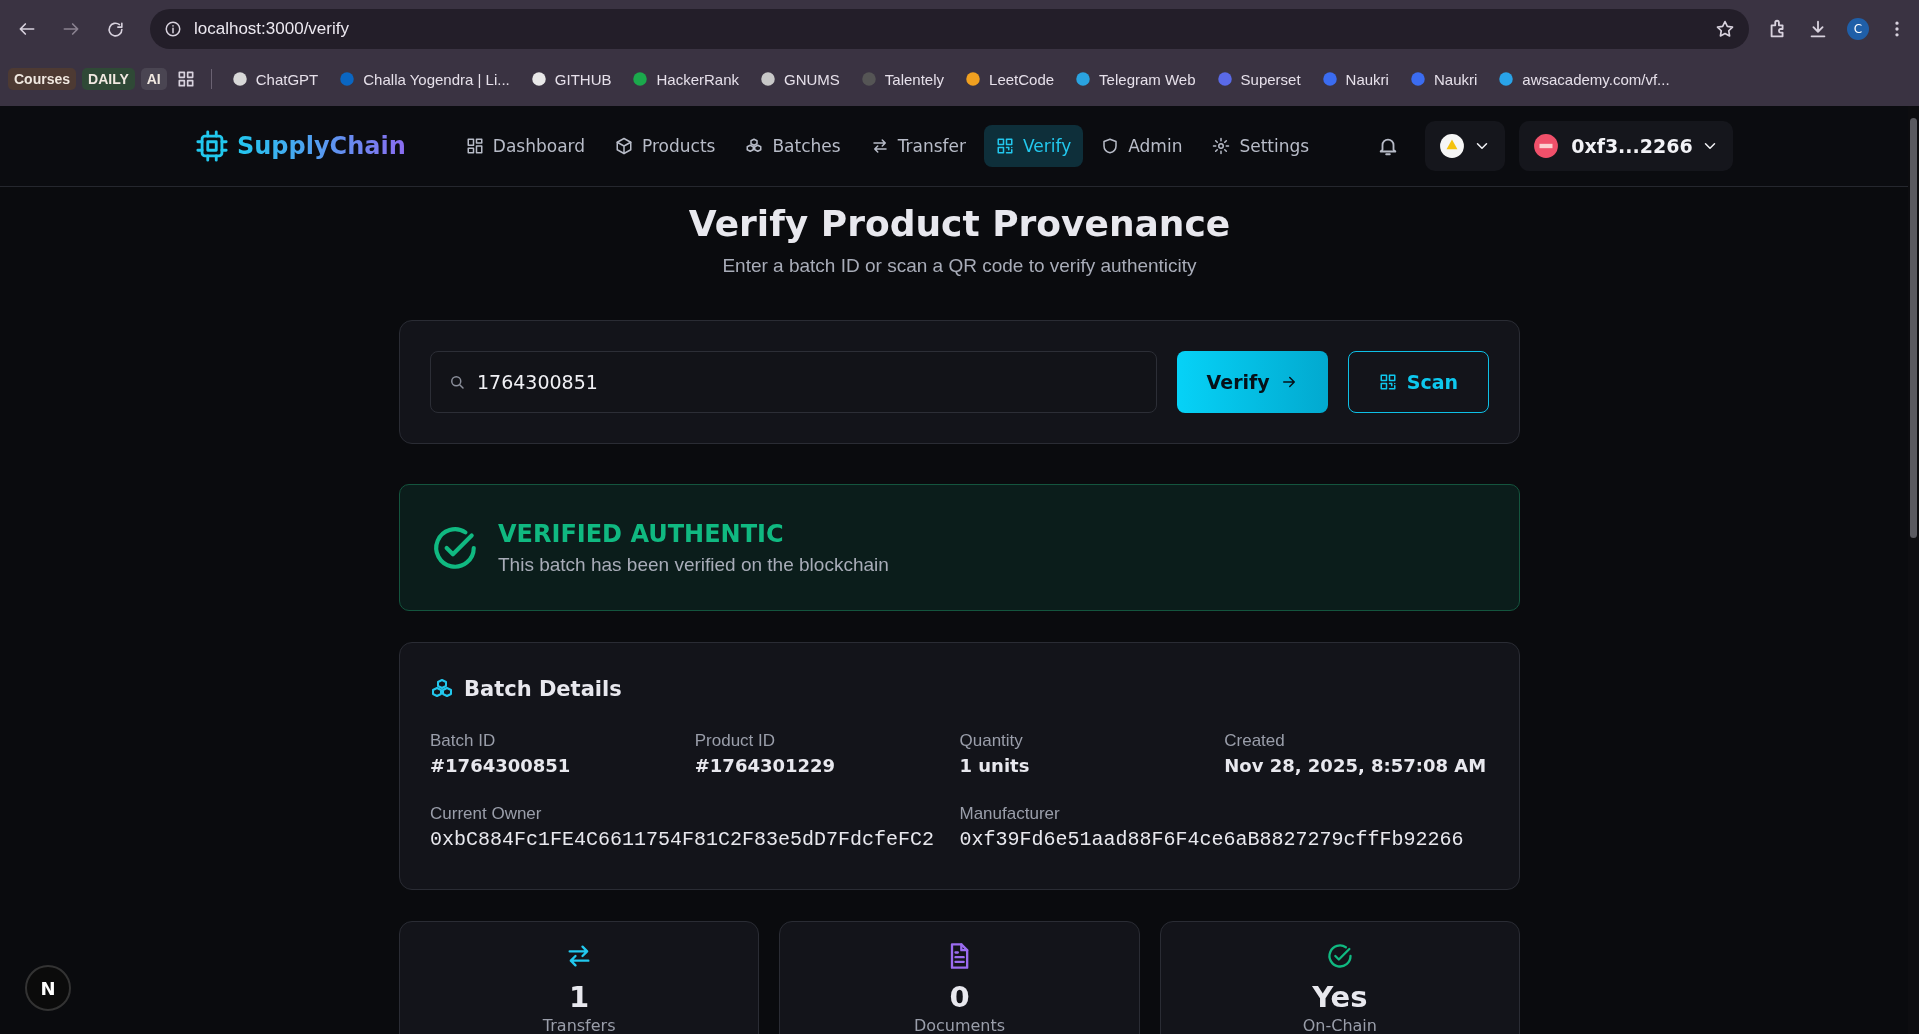 The height and width of the screenshot is (1034, 1919). What do you see at coordinates (474, 146) in the screenshot?
I see `grid-icon` at bounding box center [474, 146].